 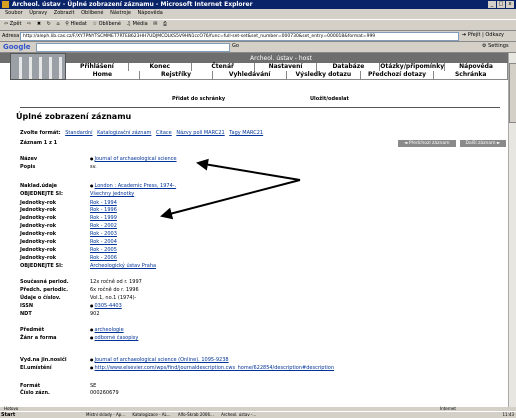 What do you see at coordinates (492, 4) in the screenshot?
I see `minimize-button: _` at bounding box center [492, 4].